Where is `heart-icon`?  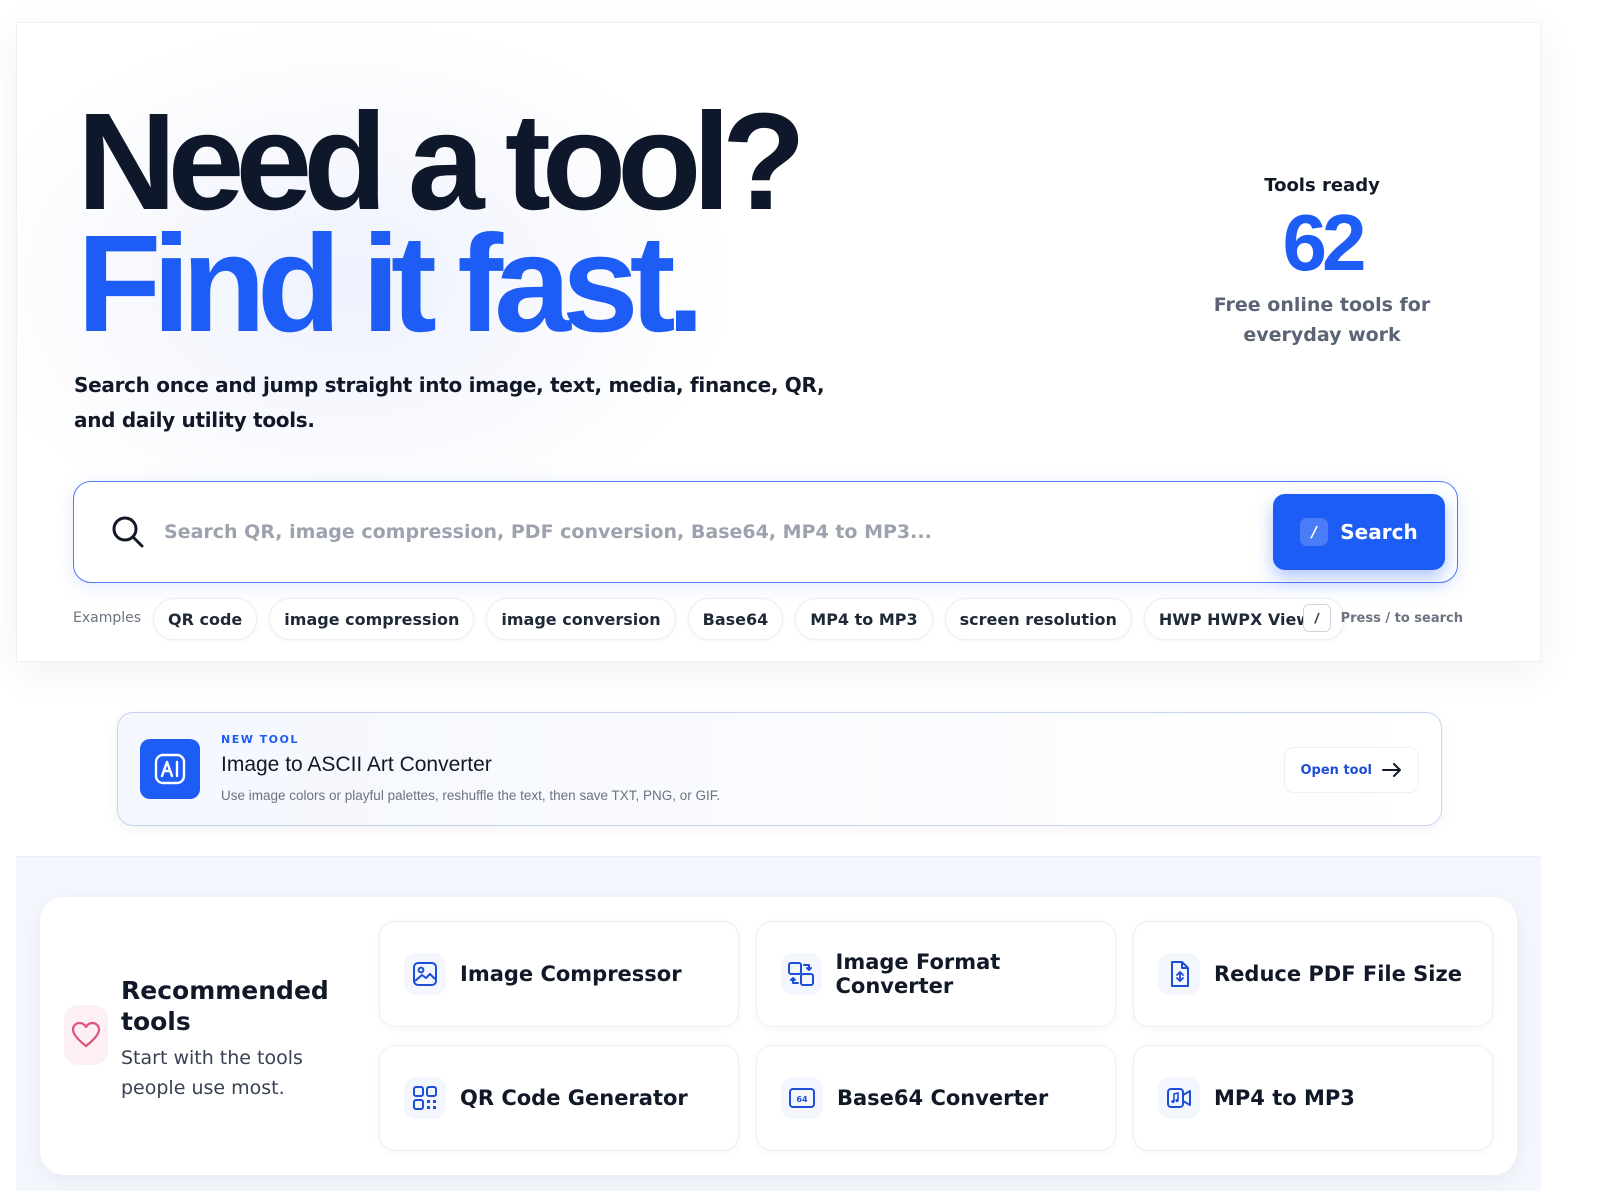 heart-icon is located at coordinates (86, 1035).